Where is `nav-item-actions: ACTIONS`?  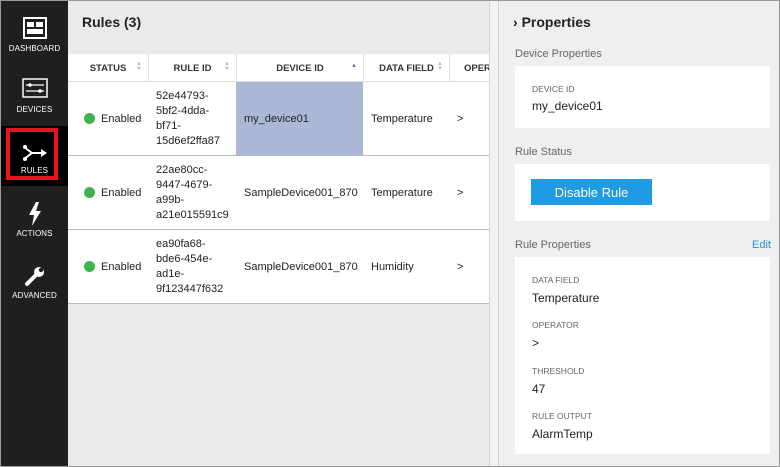
nav-item-actions: ACTIONS is located at coordinates (34, 221).